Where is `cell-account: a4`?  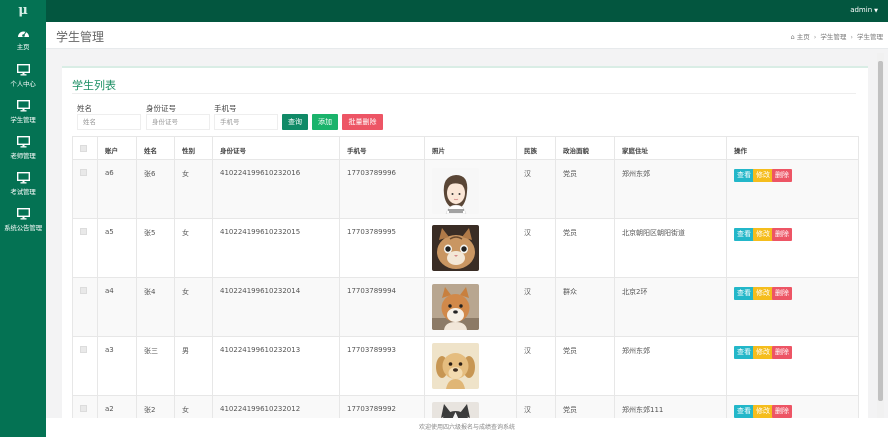
cell-account: a4 is located at coordinates (117, 307).